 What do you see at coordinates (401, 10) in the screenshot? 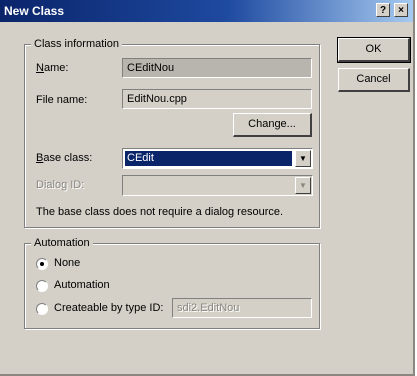
I see `close-icon: ×` at bounding box center [401, 10].